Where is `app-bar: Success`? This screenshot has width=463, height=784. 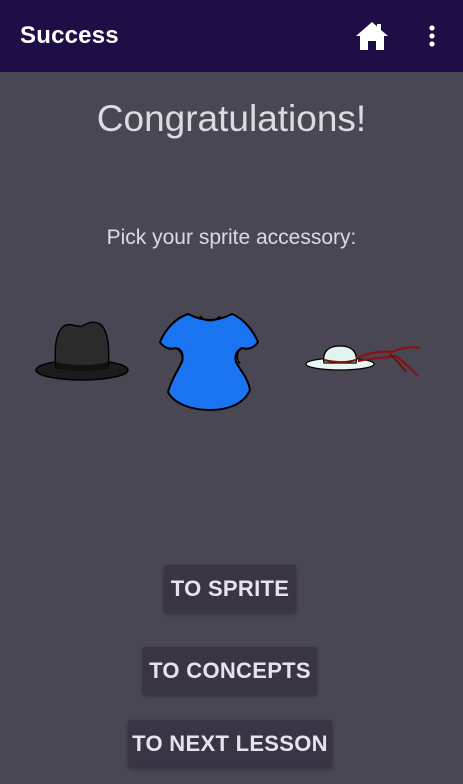
app-bar: Success is located at coordinates (231, 36).